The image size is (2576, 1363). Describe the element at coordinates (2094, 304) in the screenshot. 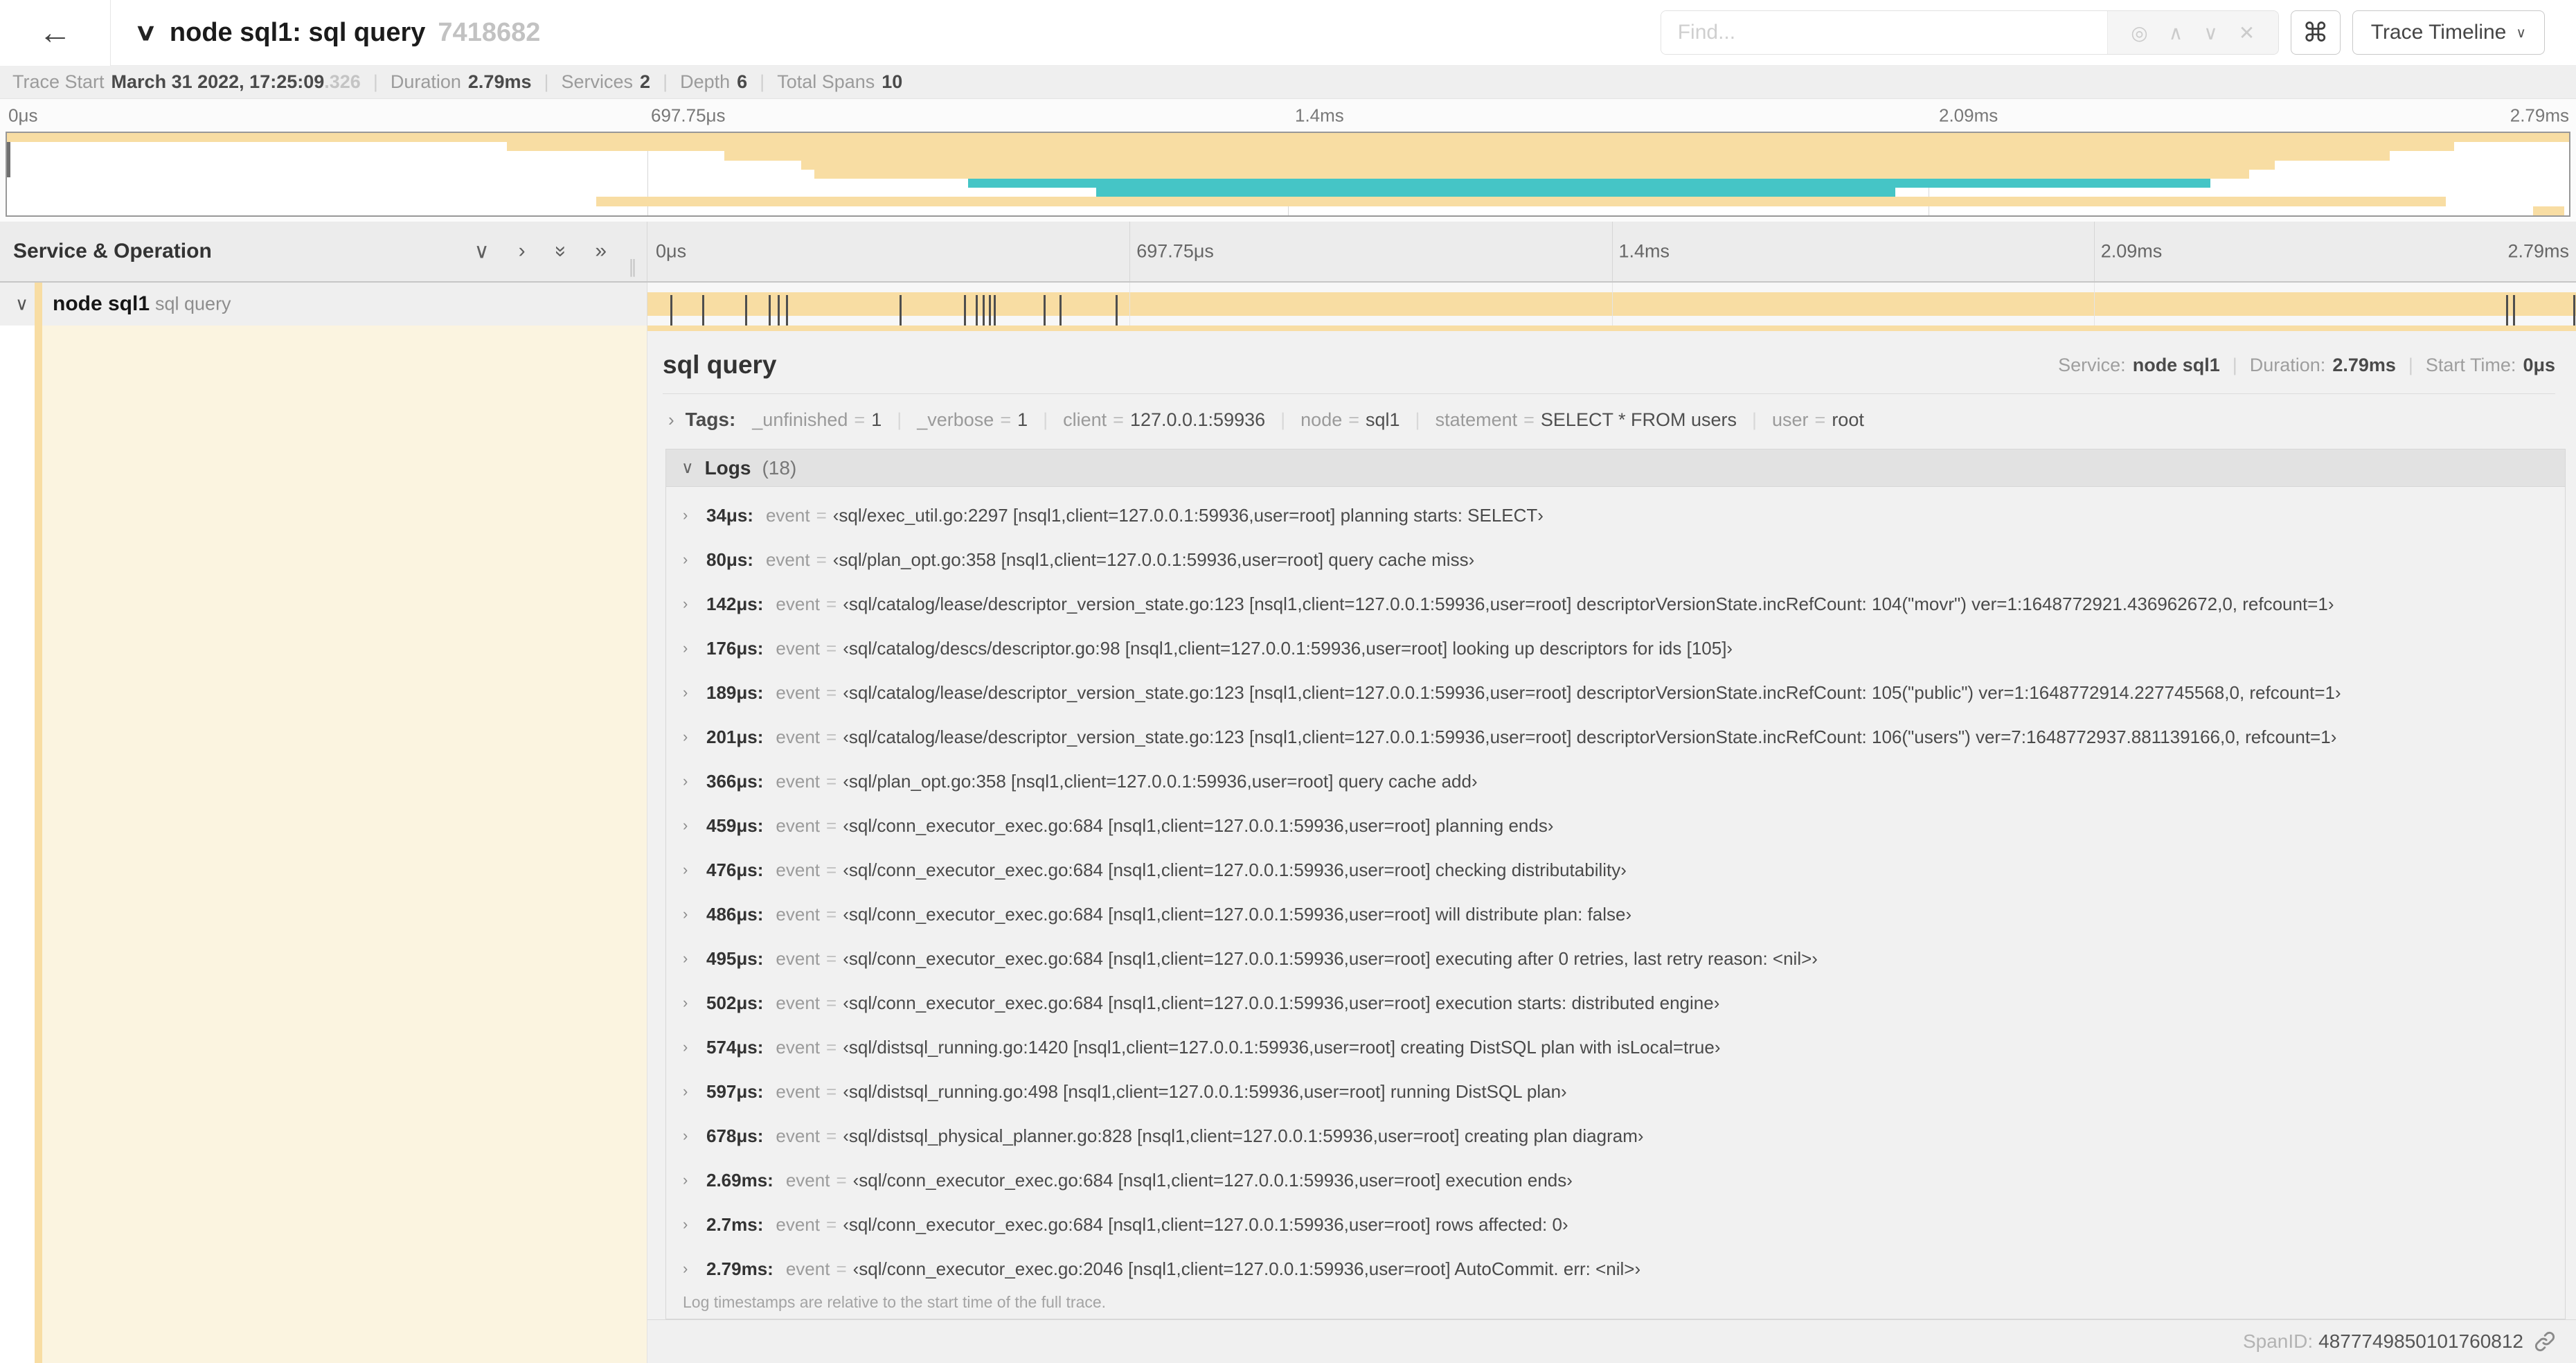

I see `grid-line` at that location.